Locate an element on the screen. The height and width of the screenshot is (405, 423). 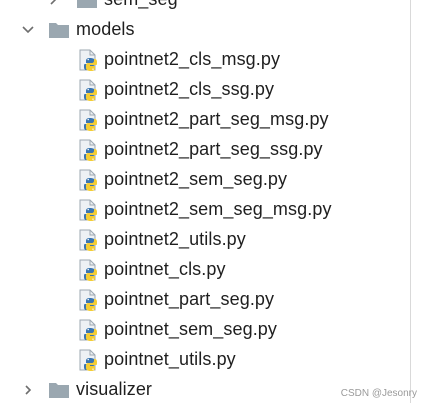
tree-item-label: pointnet2_cls_ssg.py is located at coordinates (189, 89).